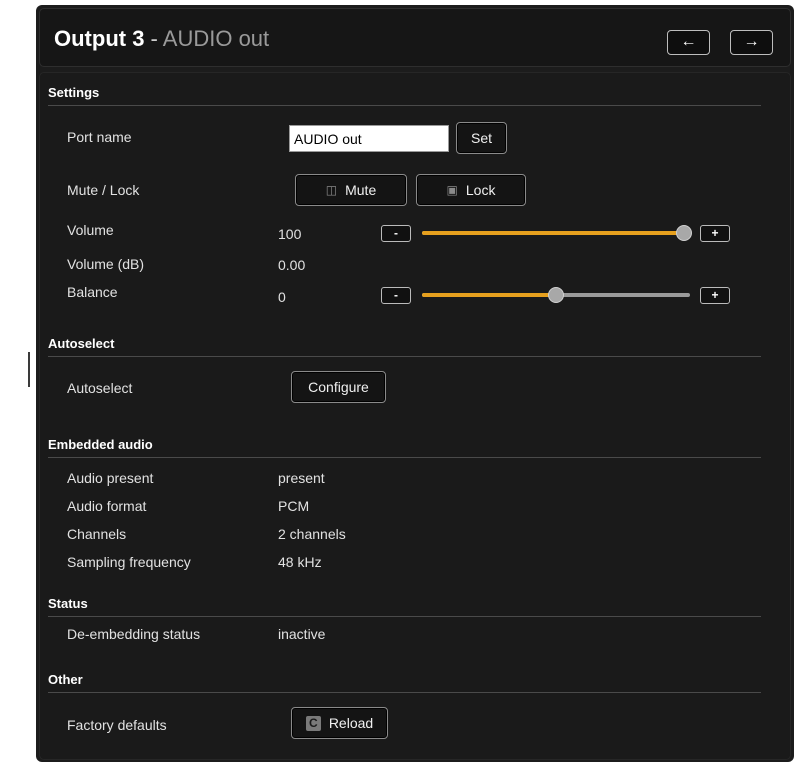 Image resolution: width=798 pixels, height=765 pixels. I want to click on volume-decrease-button: -, so click(396, 233).